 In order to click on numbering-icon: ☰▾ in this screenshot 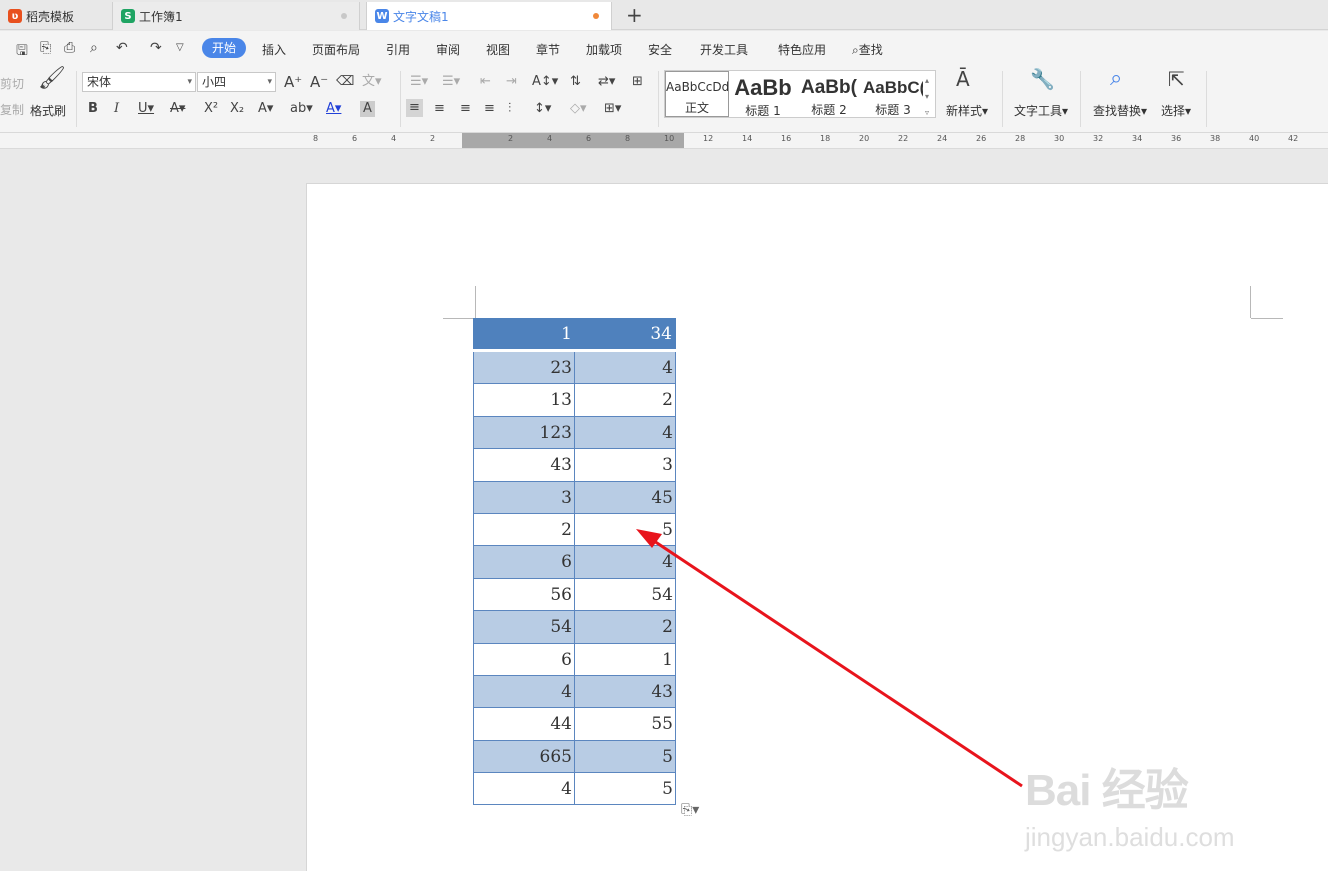, I will do `click(451, 82)`.